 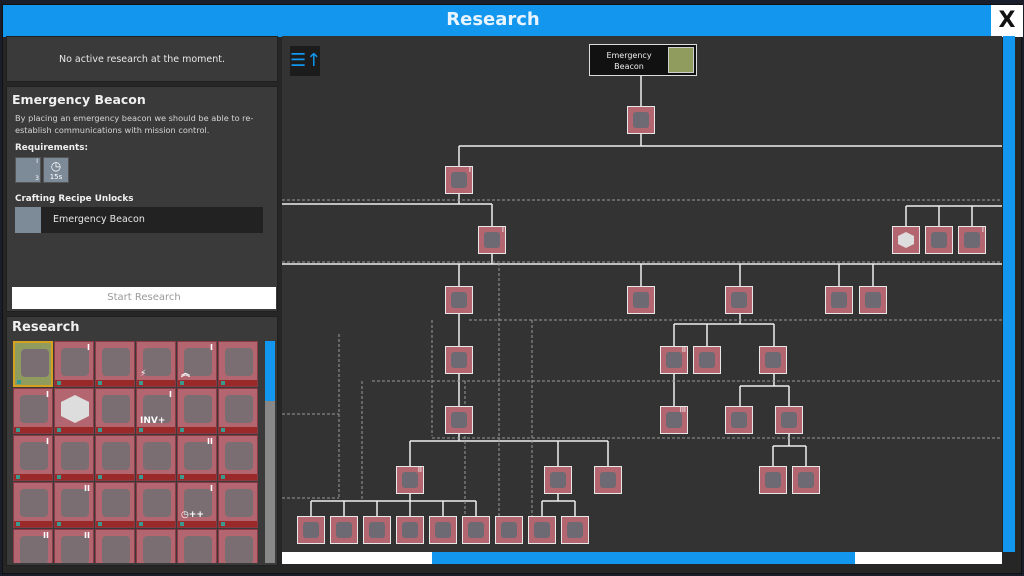 I want to click on requirement-time: ◷ 15s, so click(x=56, y=170).